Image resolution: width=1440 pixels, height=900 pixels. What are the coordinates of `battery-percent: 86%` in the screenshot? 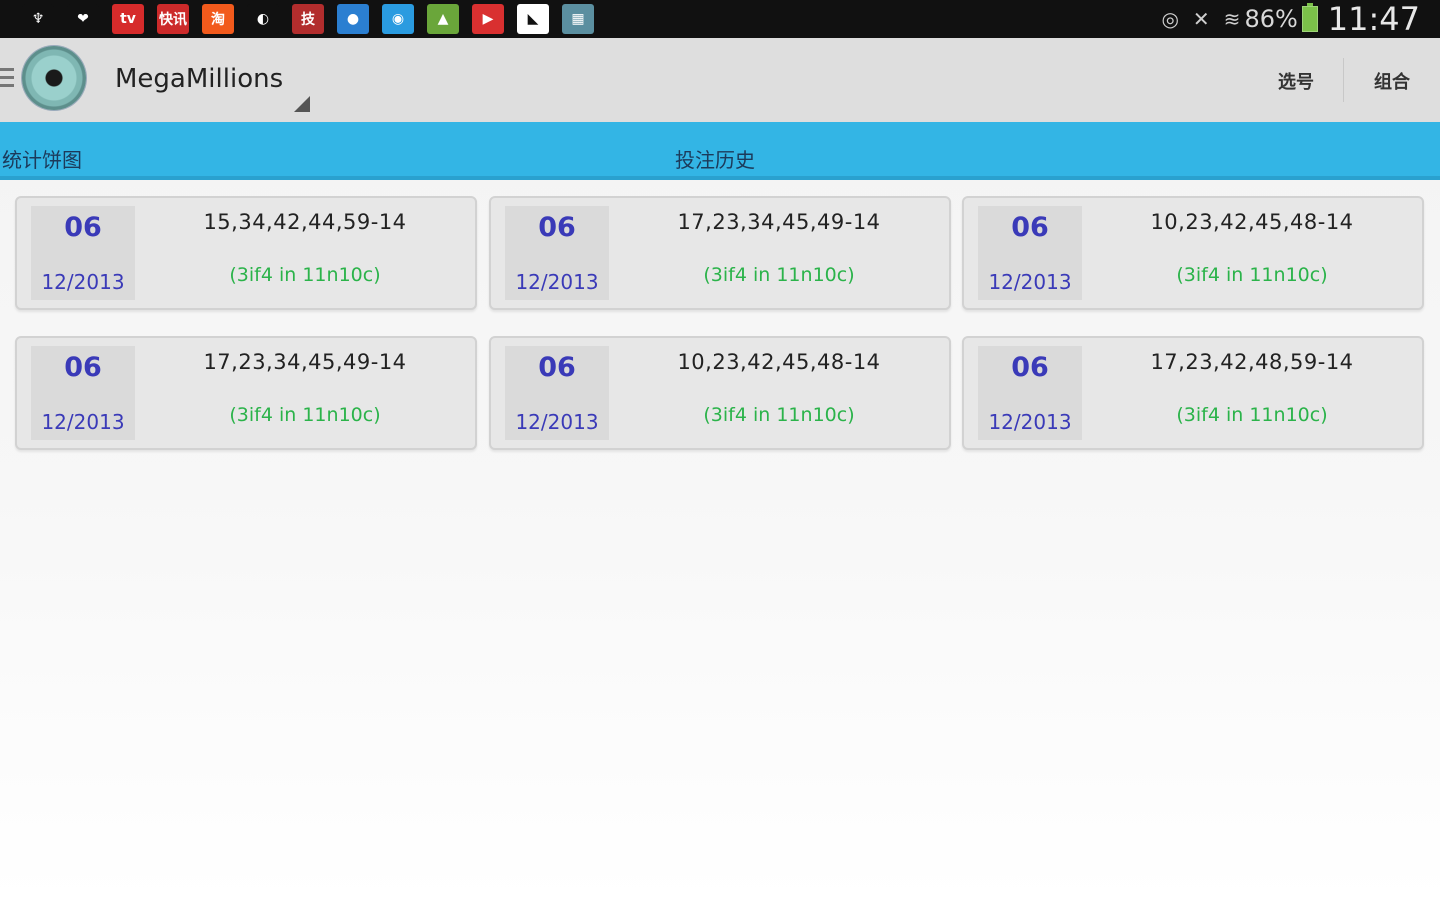 It's located at (1271, 19).